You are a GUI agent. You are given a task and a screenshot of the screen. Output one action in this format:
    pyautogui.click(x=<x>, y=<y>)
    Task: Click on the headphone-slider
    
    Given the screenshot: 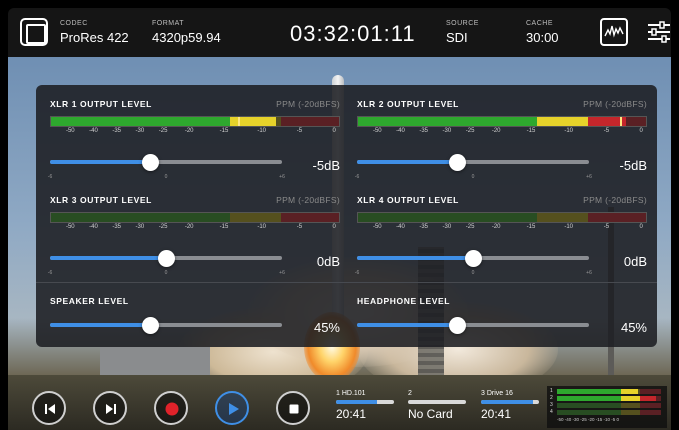 What is the action you would take?
    pyautogui.click(x=473, y=325)
    